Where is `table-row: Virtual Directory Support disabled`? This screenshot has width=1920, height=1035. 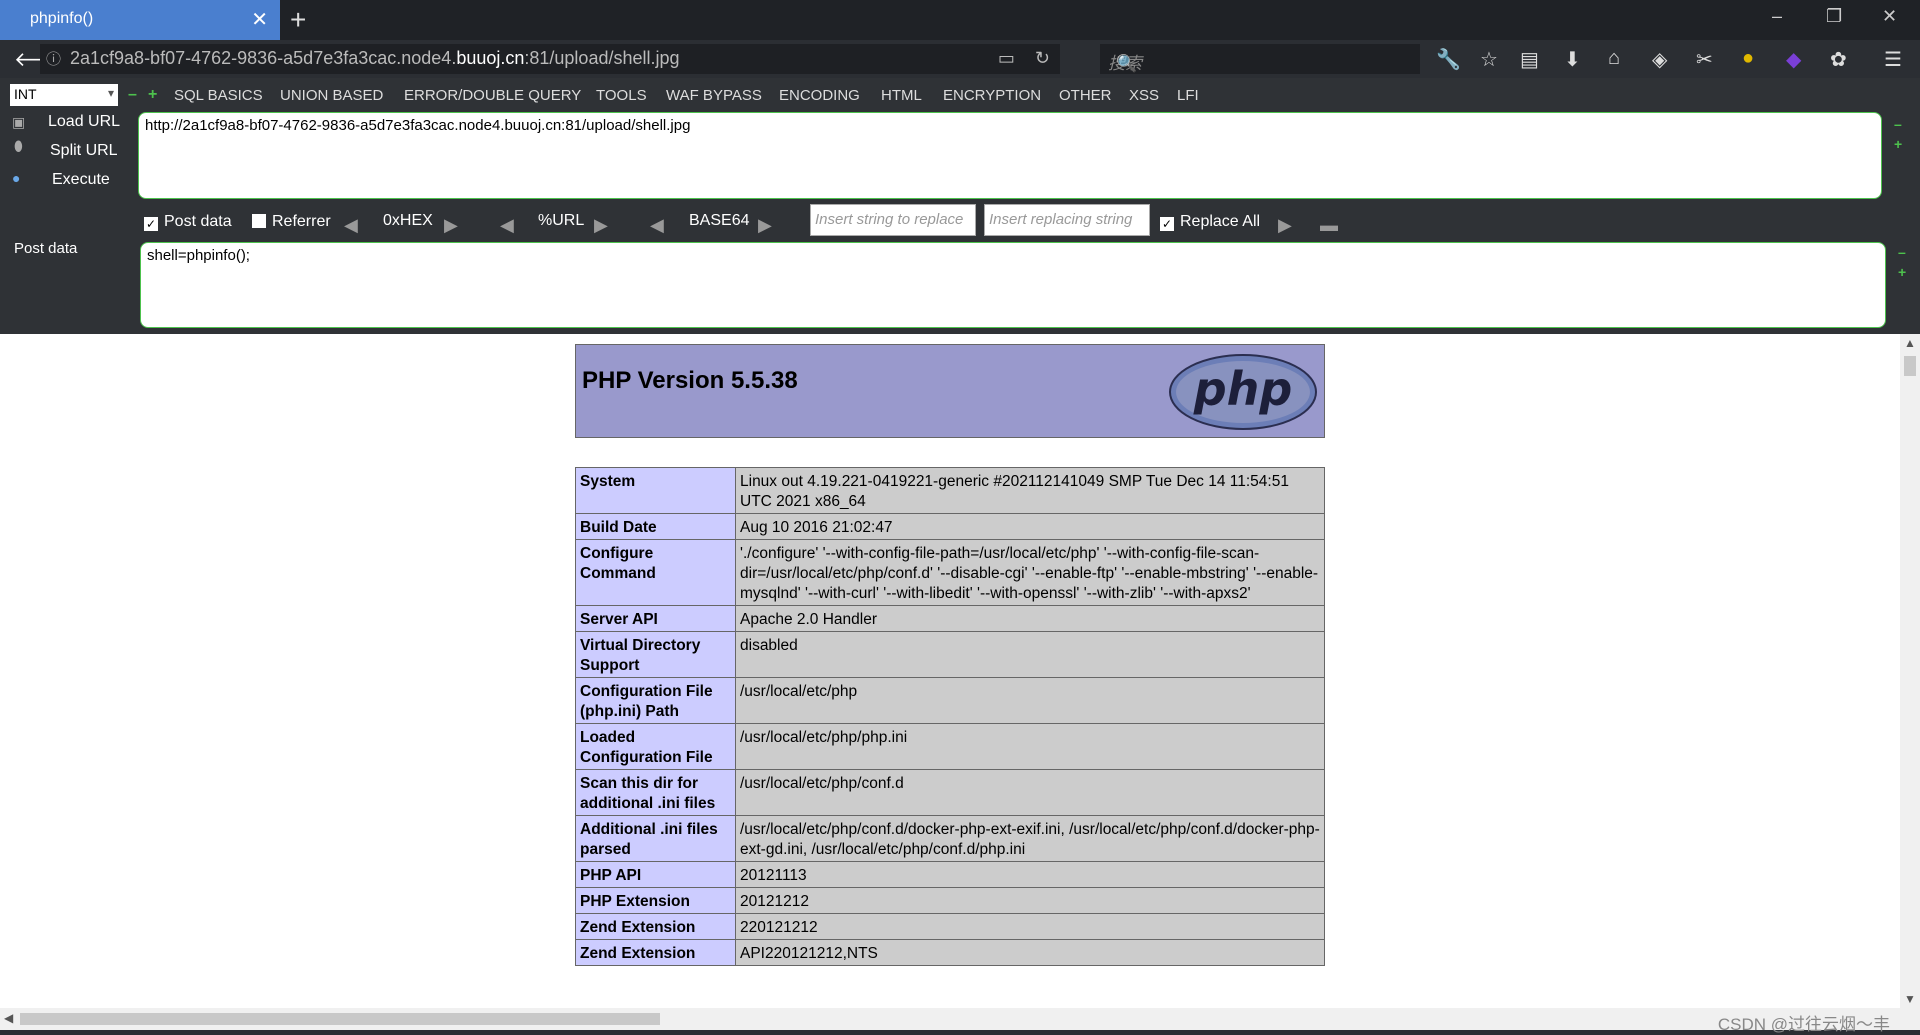
table-row: Virtual Directory Support disabled is located at coordinates (950, 654).